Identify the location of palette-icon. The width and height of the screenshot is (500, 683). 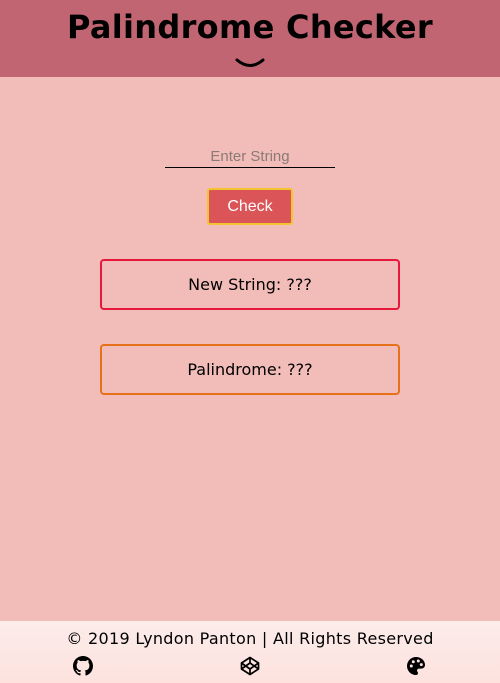
(416, 666).